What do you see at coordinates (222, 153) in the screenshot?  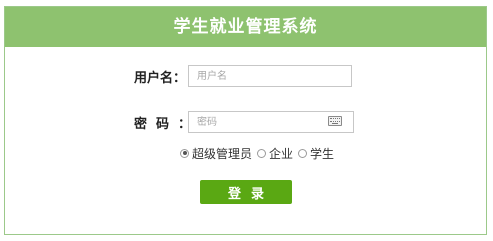 I see `role-label-admin: 超级管理员` at bounding box center [222, 153].